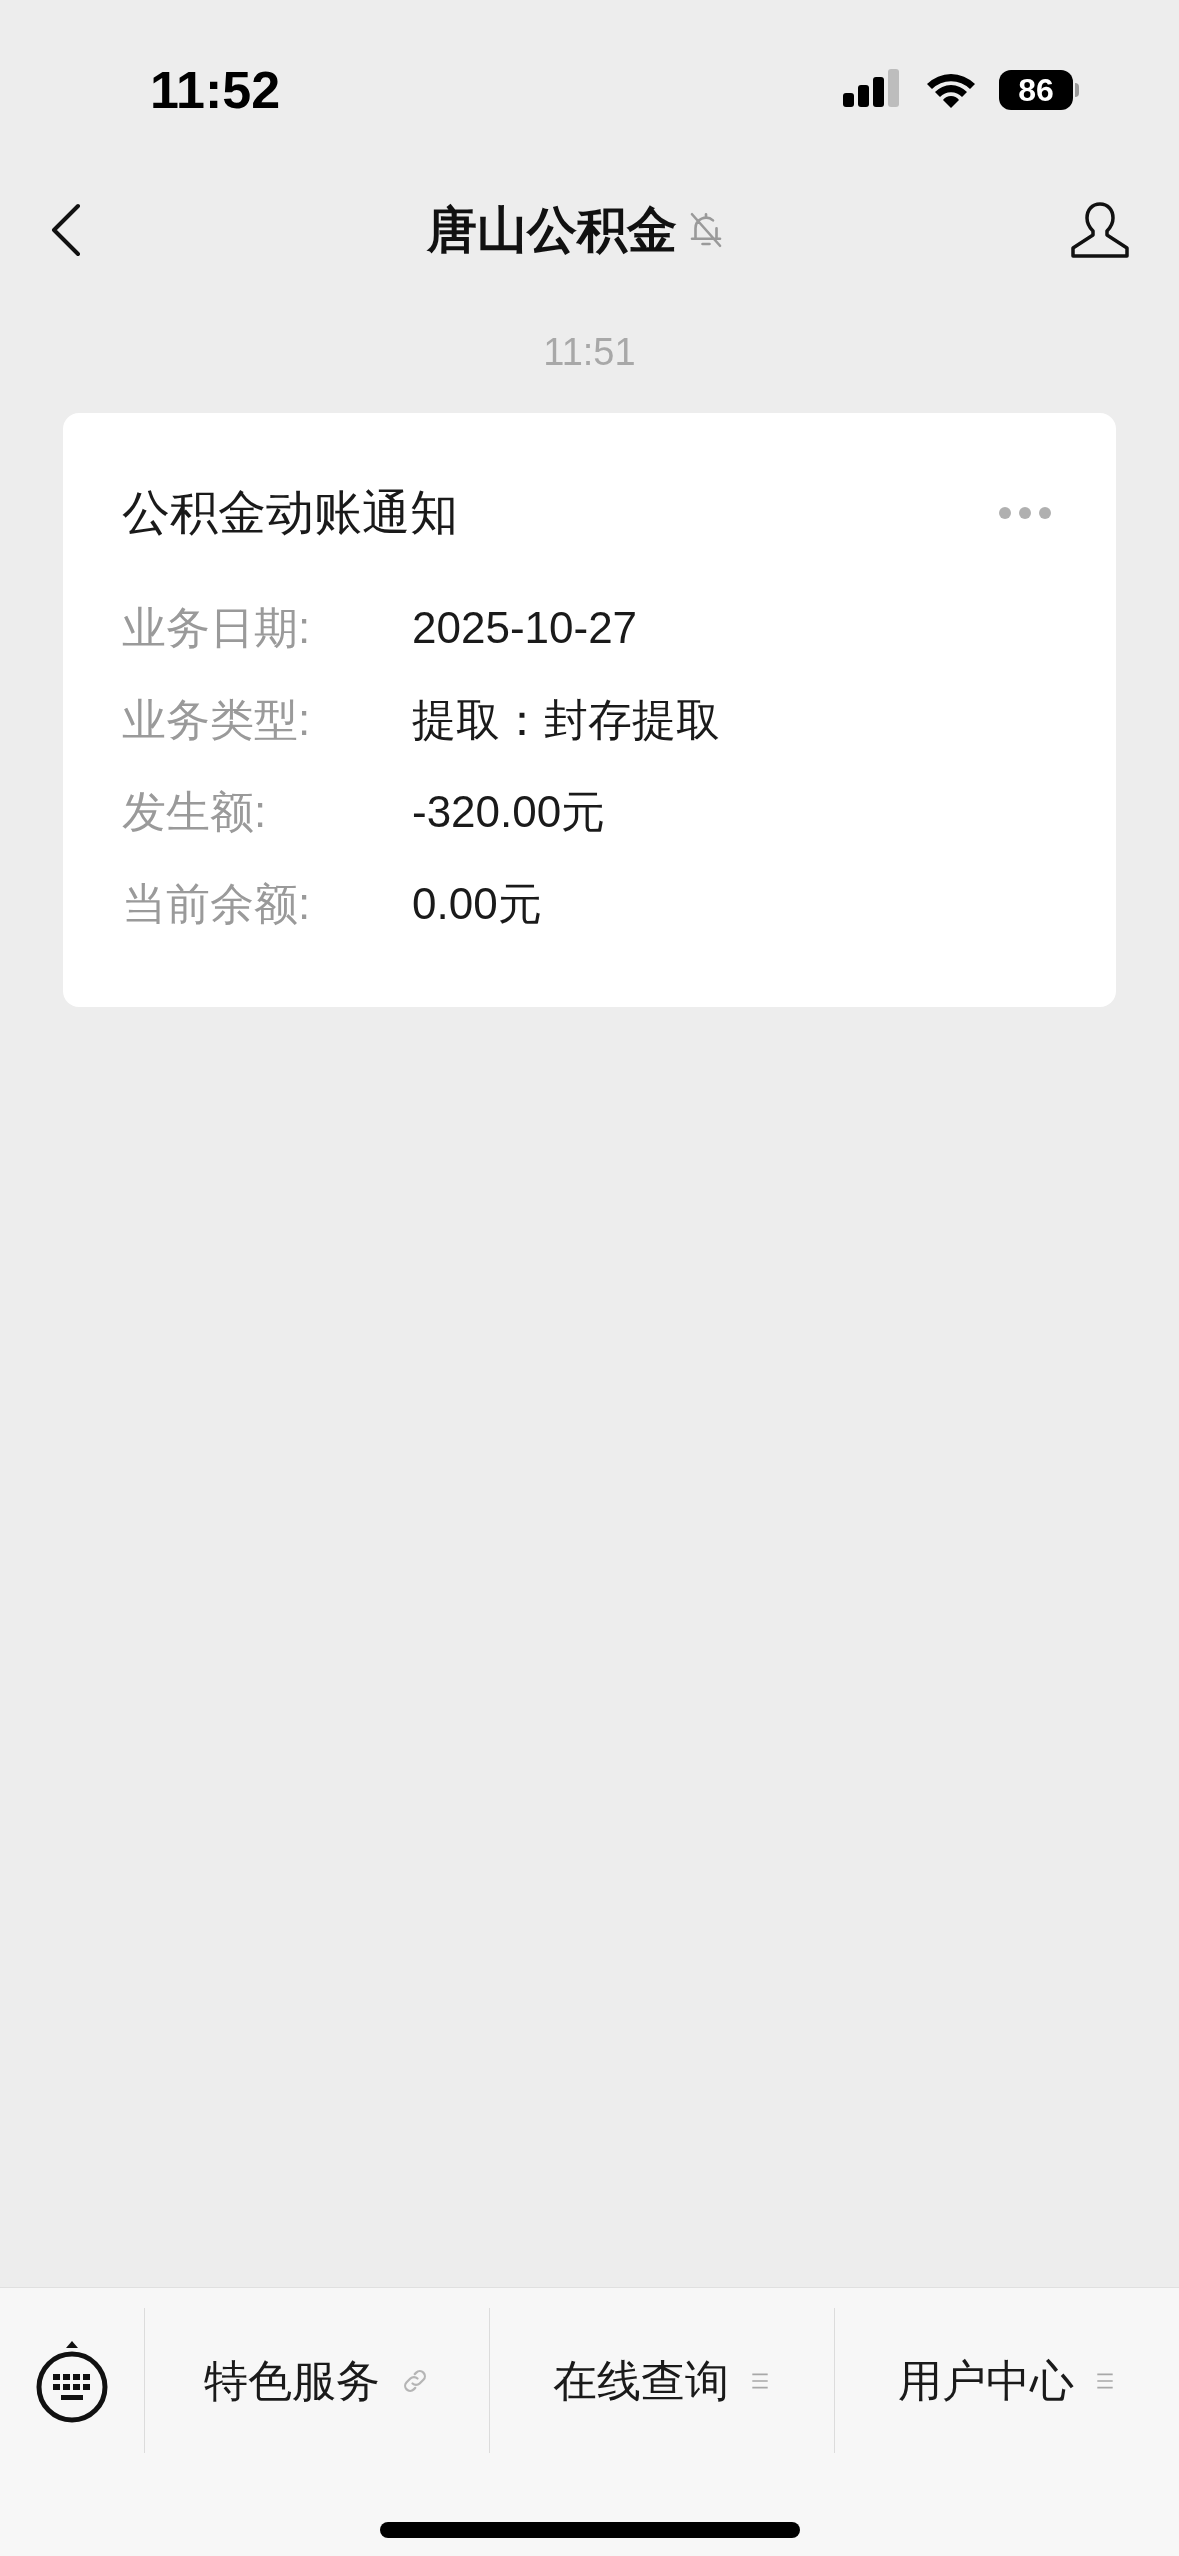  I want to click on menu-label: 用户中心, so click(986, 2380).